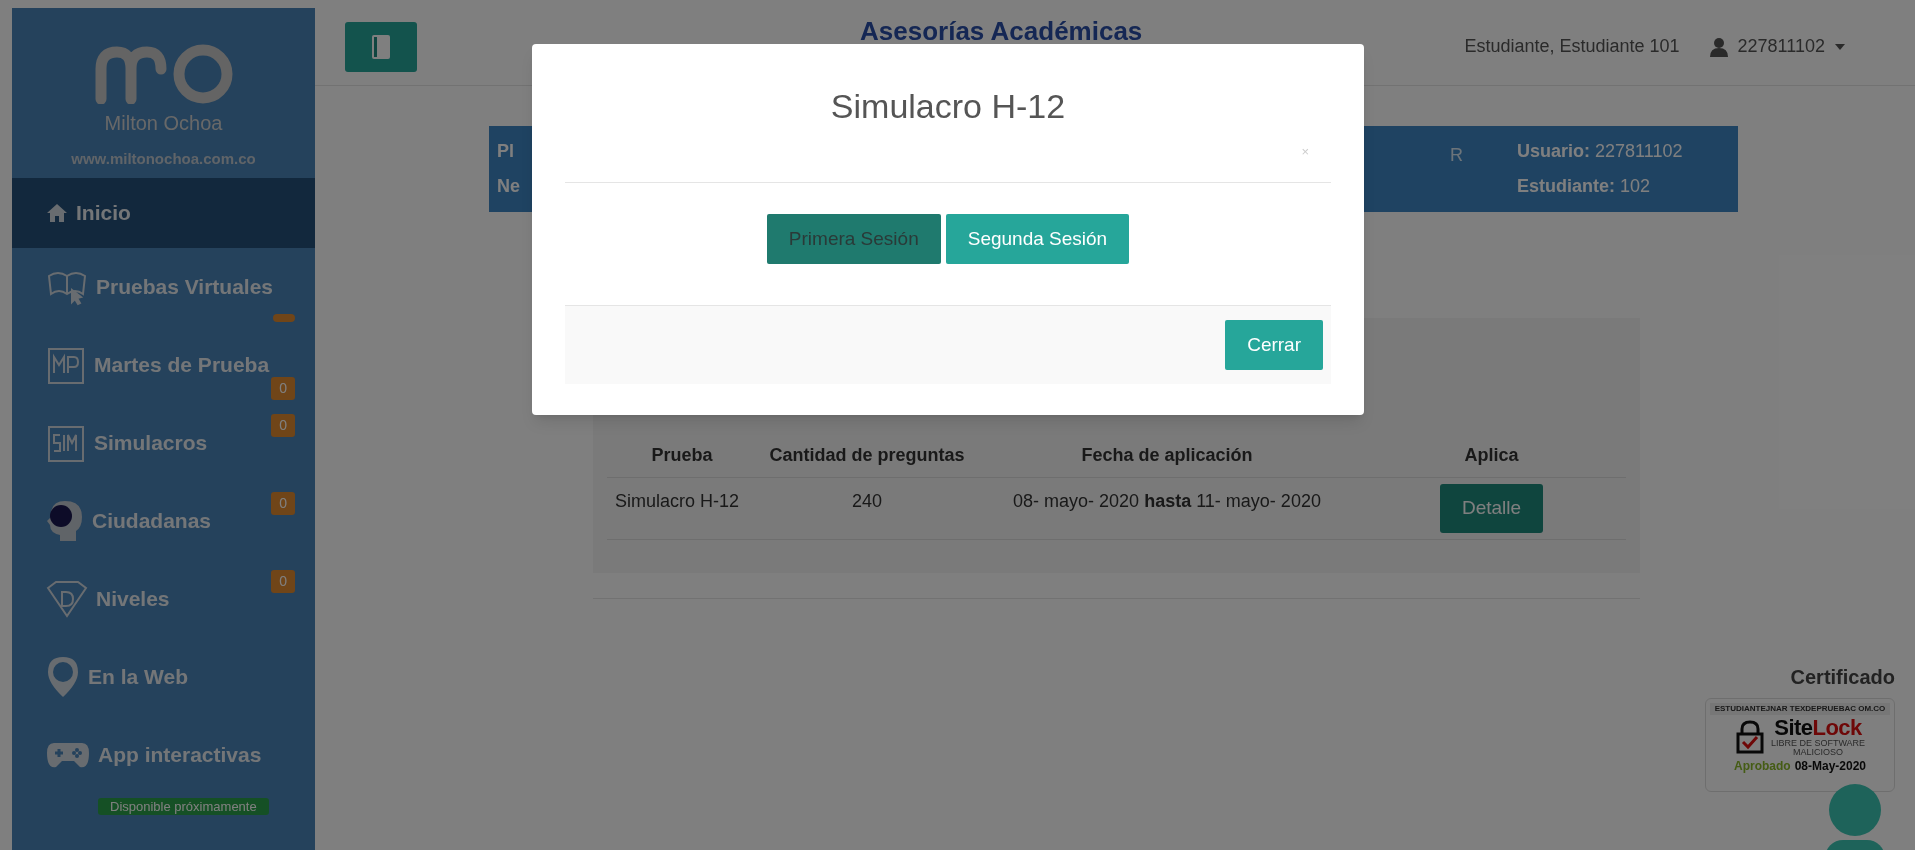  Describe the element at coordinates (182, 365) in the screenshot. I see `item-label: Martes de Prueba` at that location.